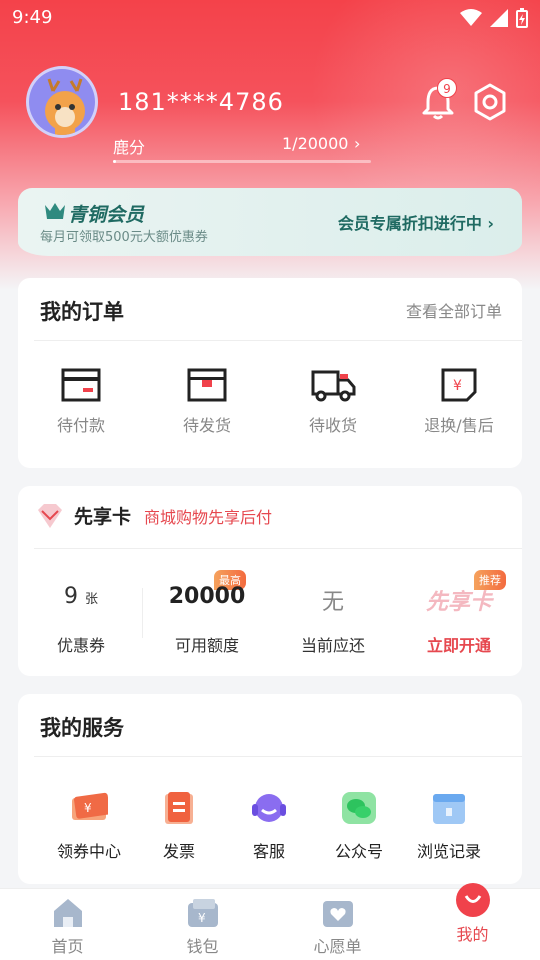 The width and height of the screenshot is (540, 960). Describe the element at coordinates (32, 17) in the screenshot. I see `status-time: 9:49` at that location.